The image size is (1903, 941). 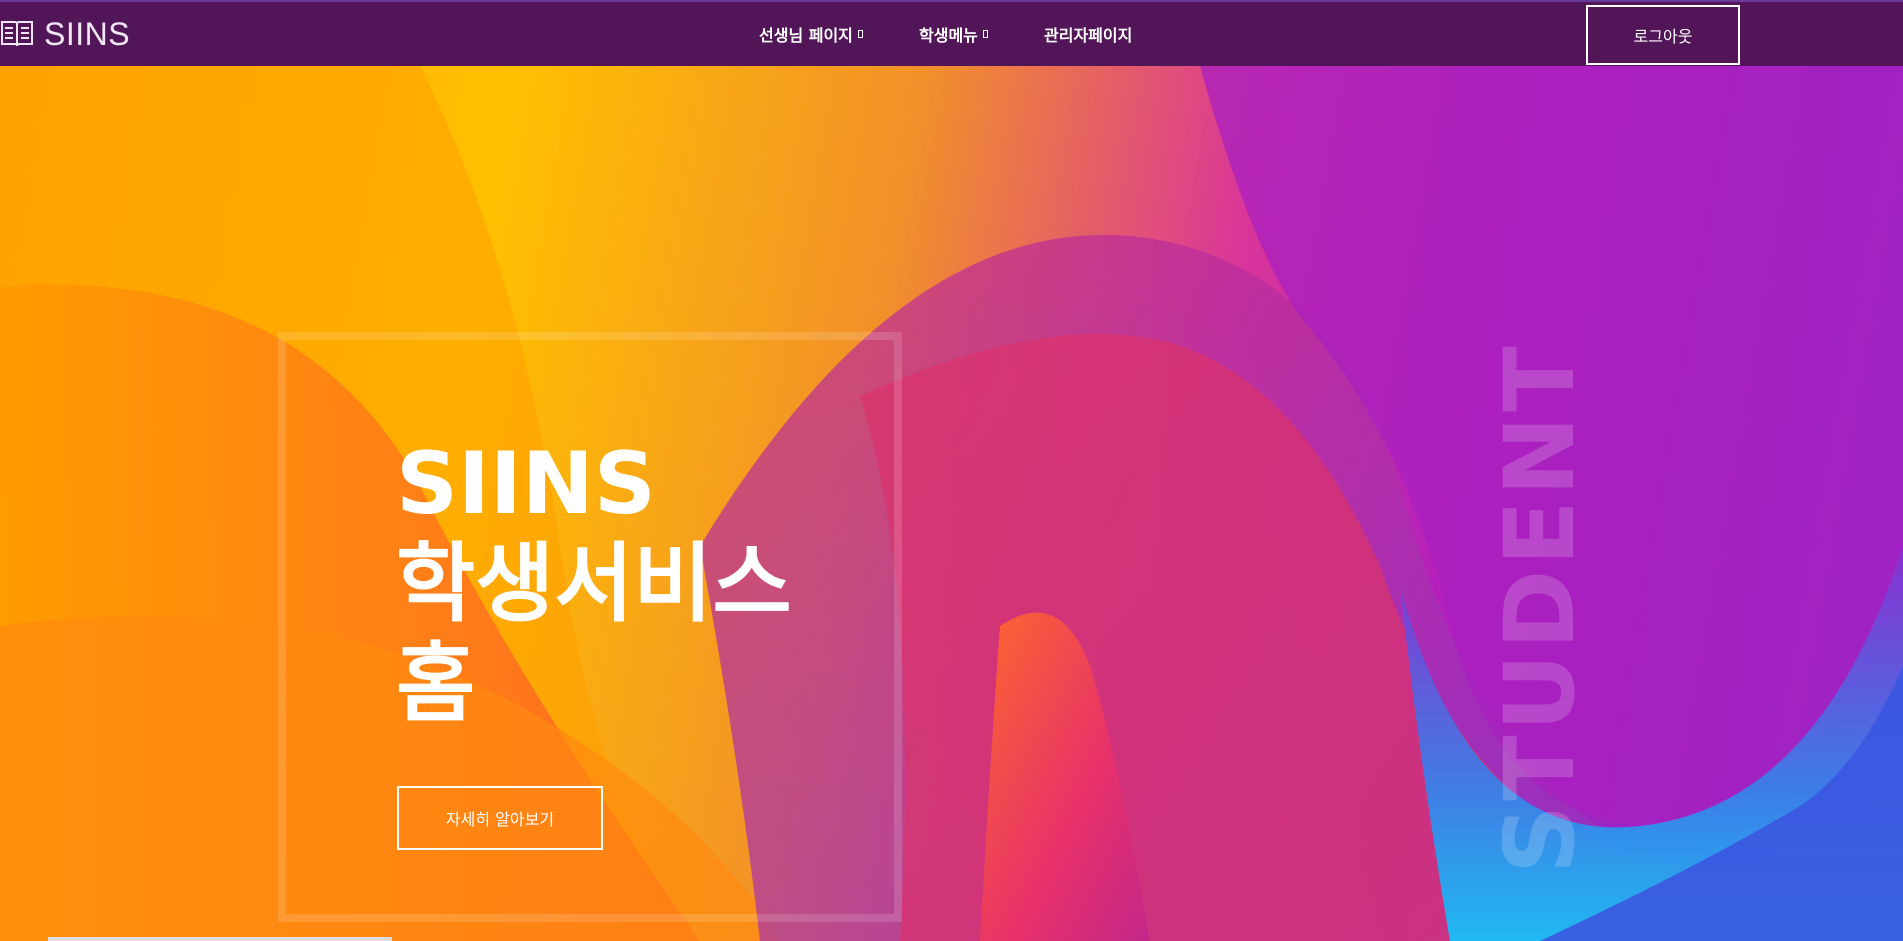 I want to click on nav-admin-page: 관리자페이지, so click(x=1088, y=34).